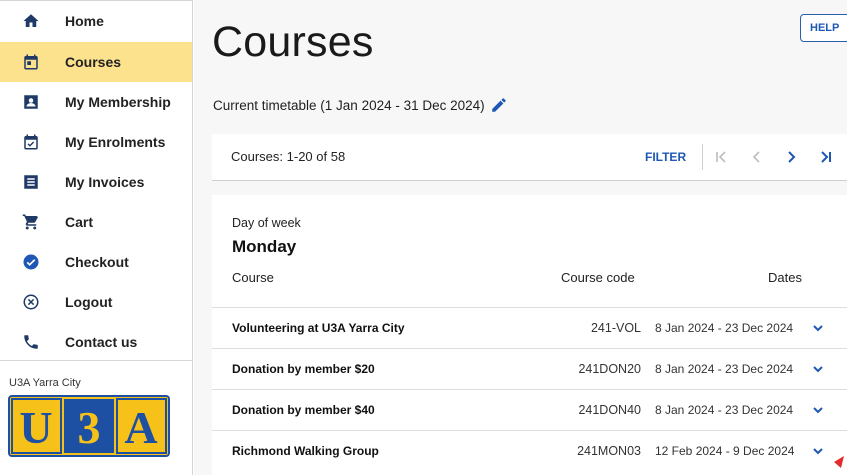 This screenshot has height=475, width=847. I want to click on sidebar-item-label: My Invoices, so click(105, 182).